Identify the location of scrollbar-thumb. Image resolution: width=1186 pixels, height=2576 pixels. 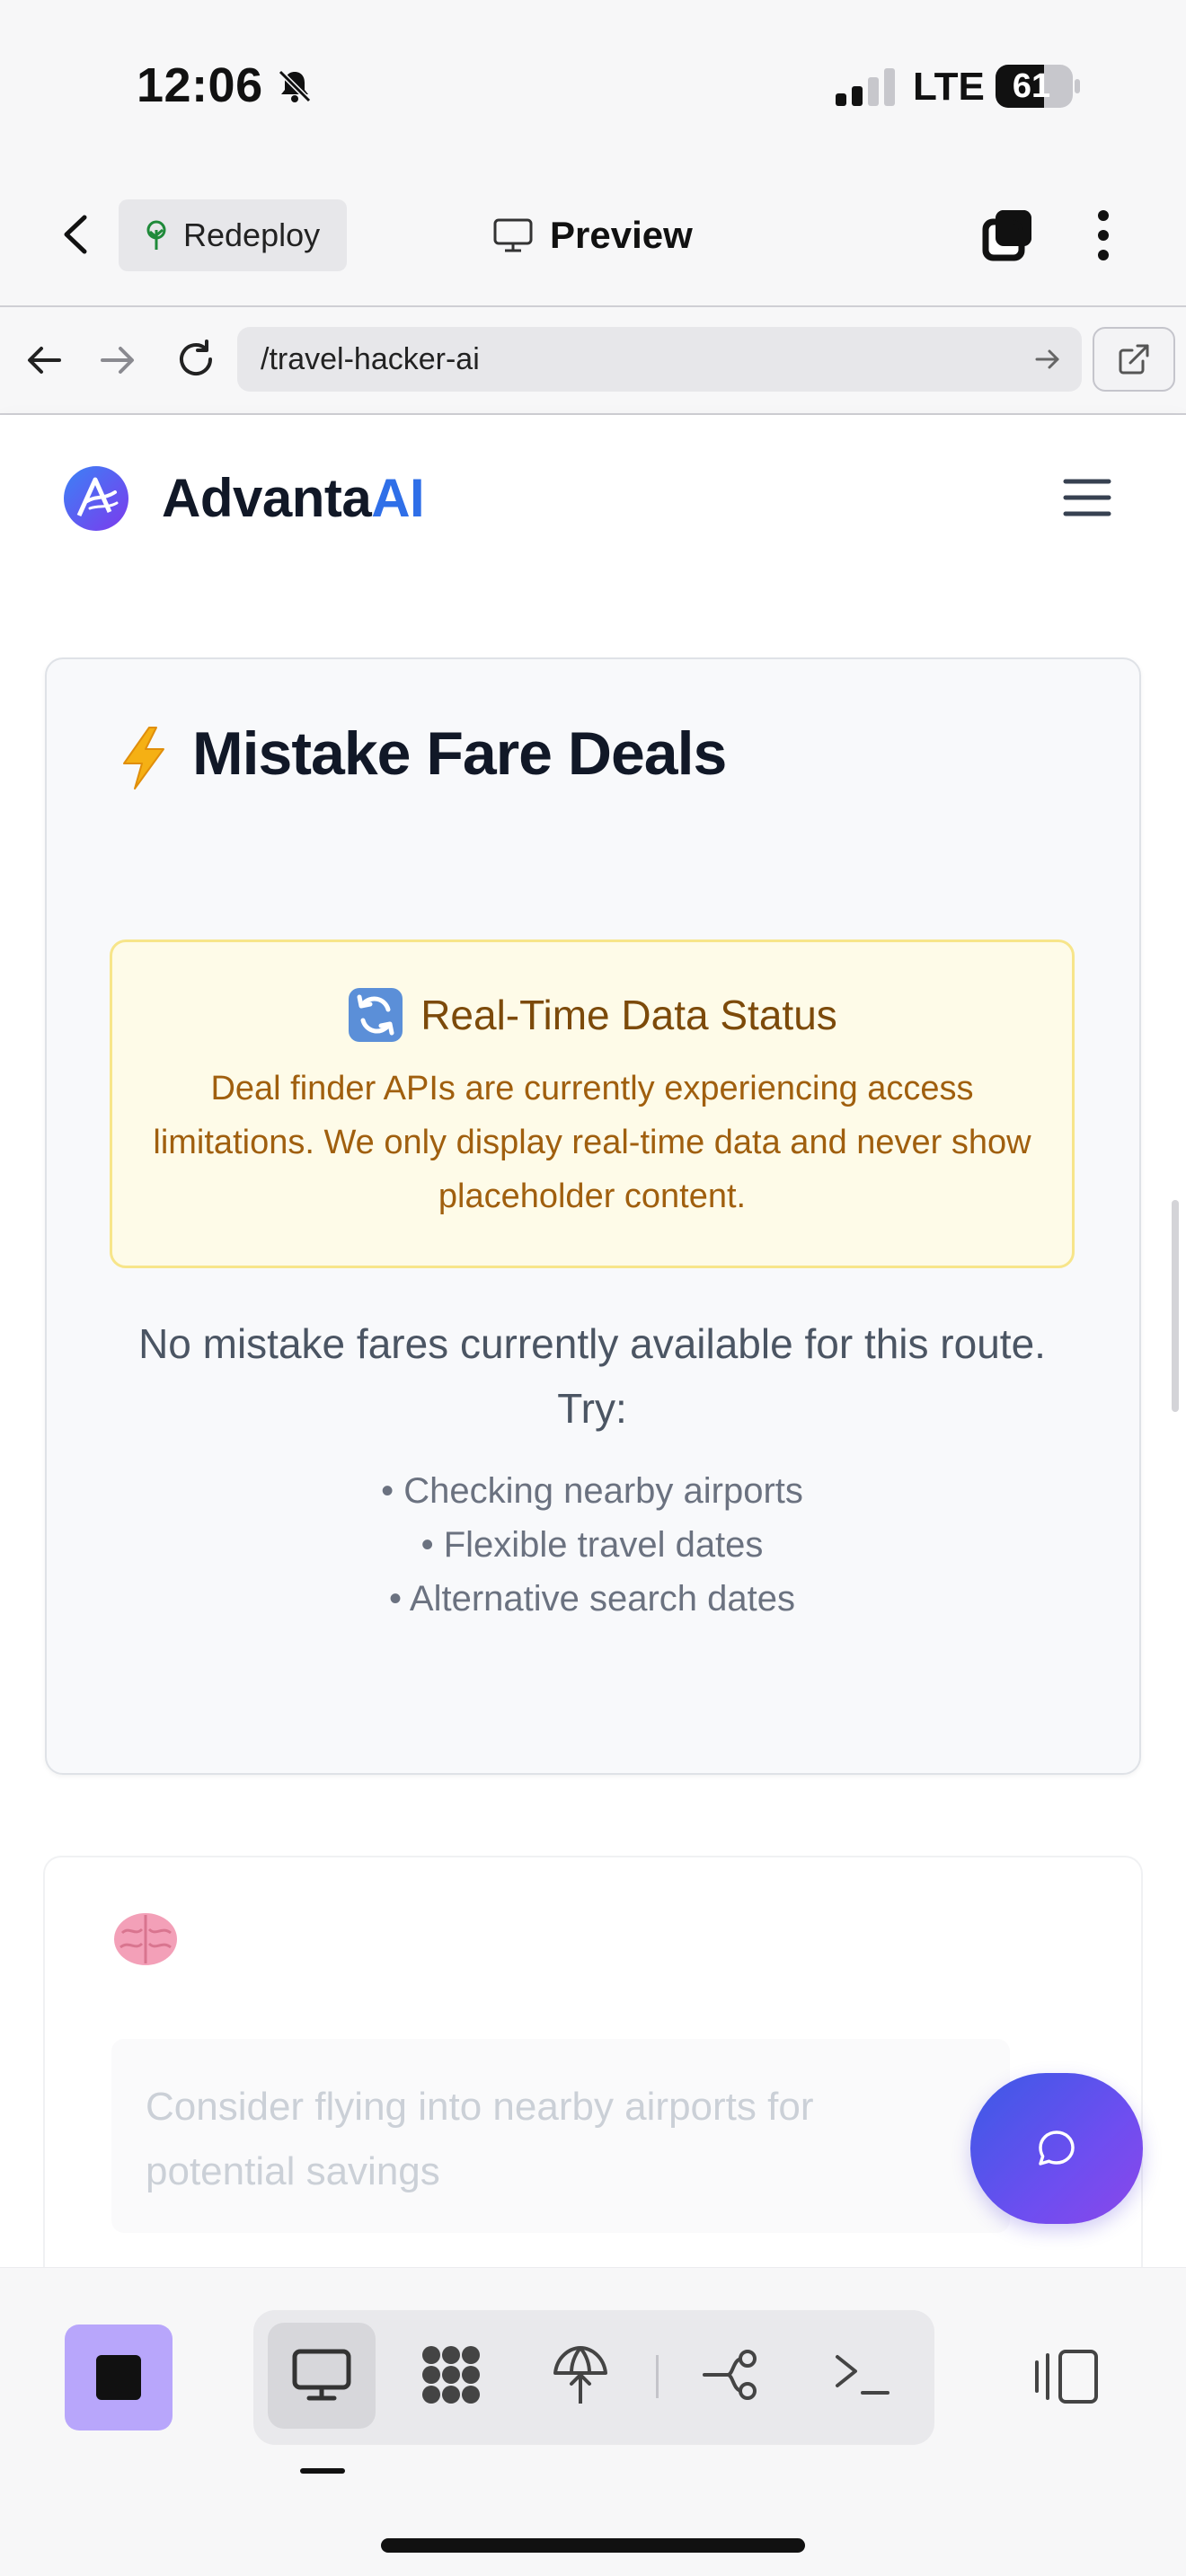
(1175, 1306).